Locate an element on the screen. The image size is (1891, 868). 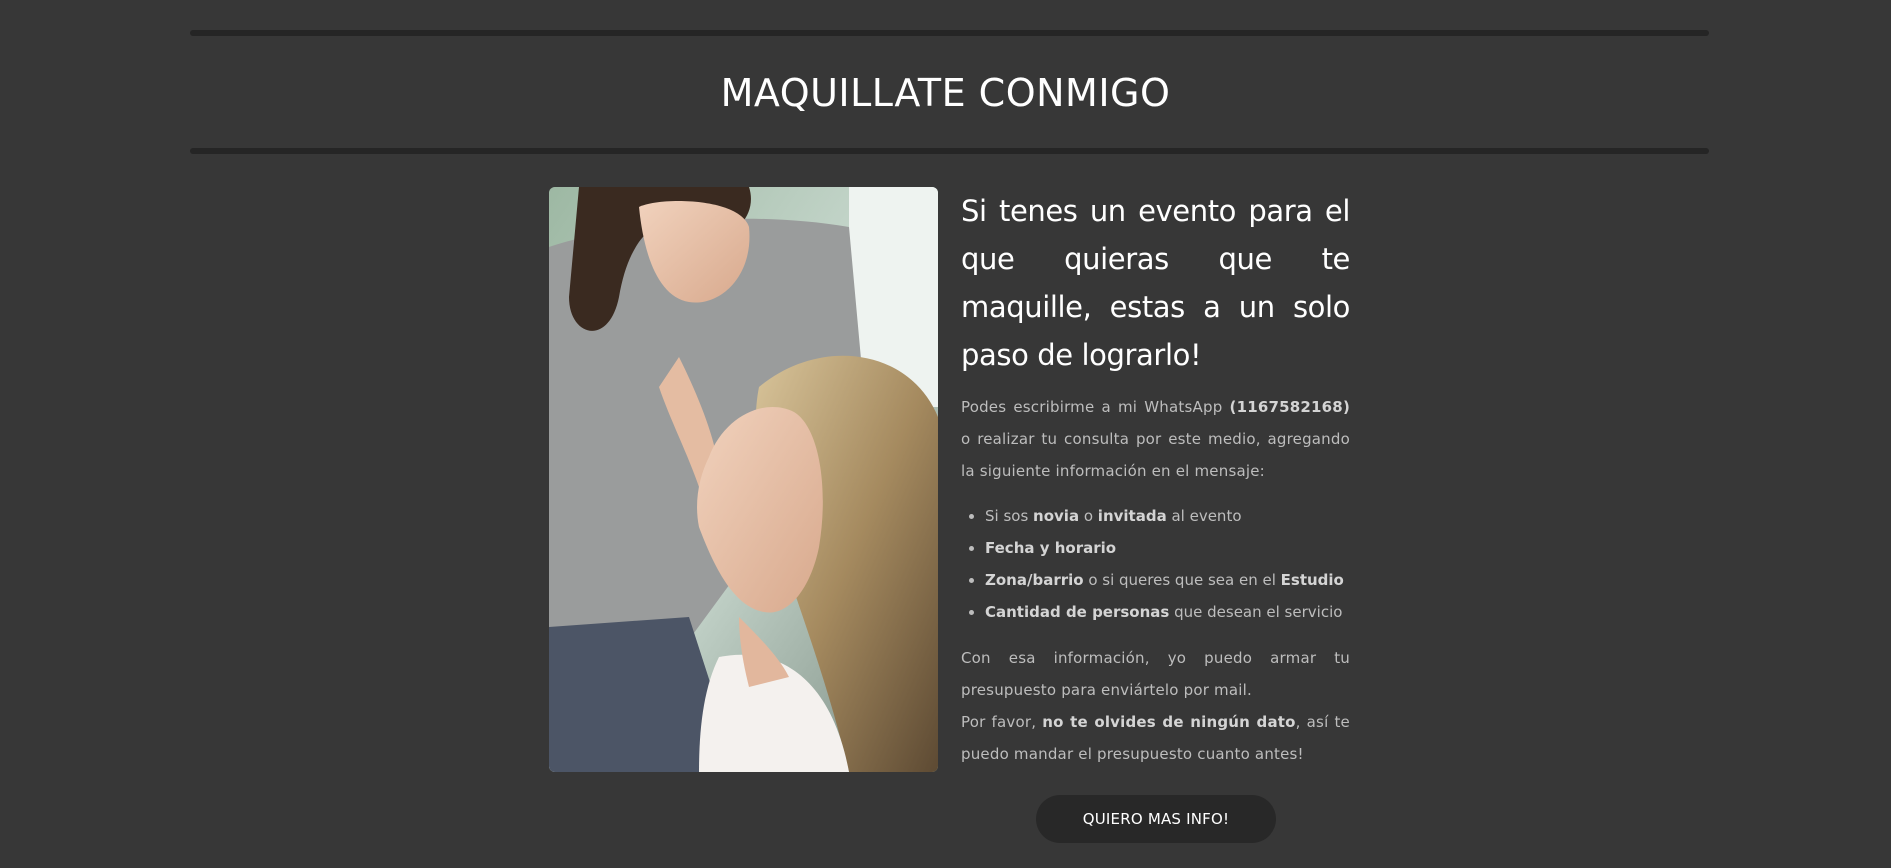
closing-line-2-before: Por favor, is located at coordinates (1002, 722).